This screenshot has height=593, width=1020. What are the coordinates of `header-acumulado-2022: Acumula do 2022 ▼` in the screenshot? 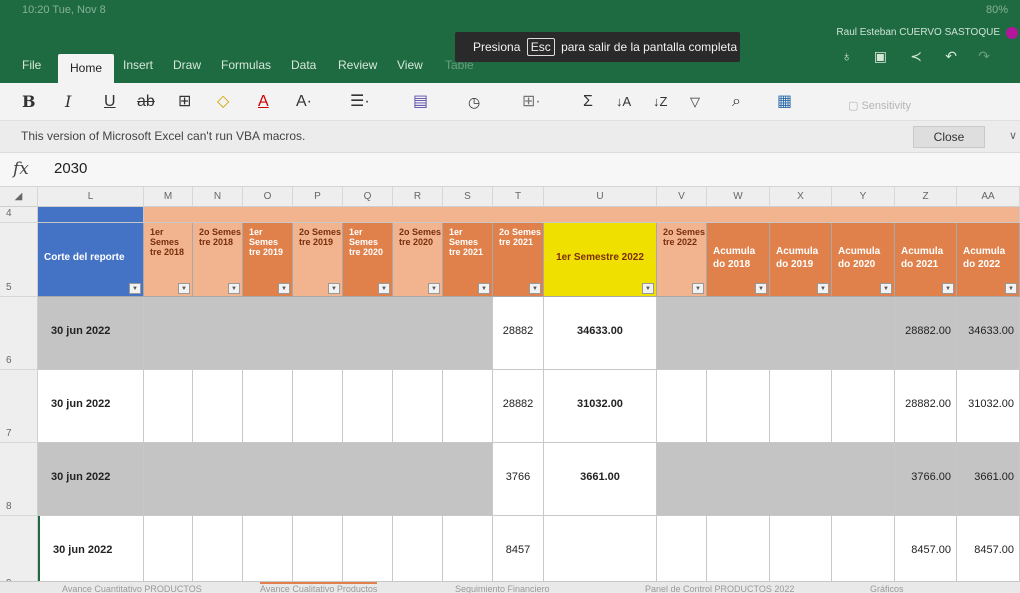 It's located at (988, 260).